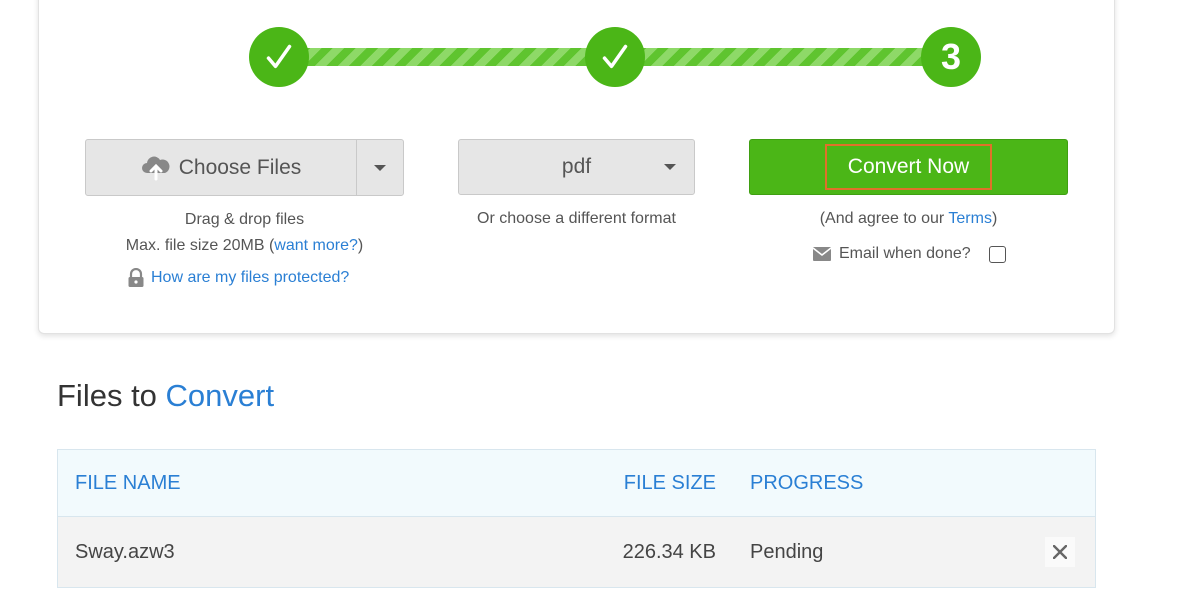  I want to click on terms-link: Terms, so click(970, 218).